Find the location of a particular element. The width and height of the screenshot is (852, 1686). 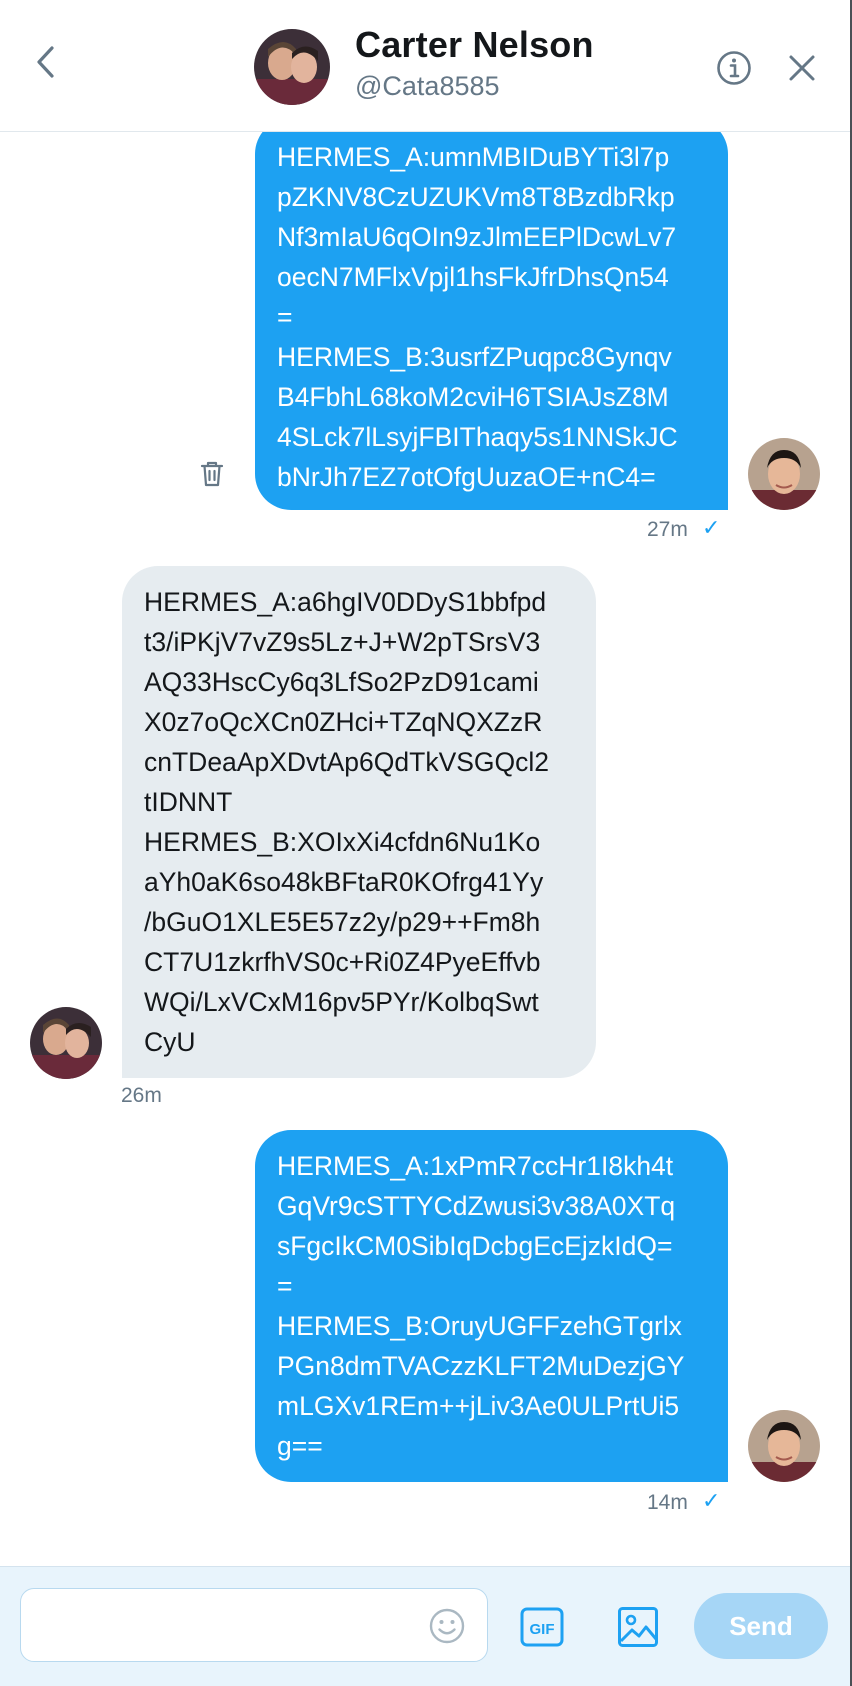

chevron-left-icon is located at coordinates (45, 62).